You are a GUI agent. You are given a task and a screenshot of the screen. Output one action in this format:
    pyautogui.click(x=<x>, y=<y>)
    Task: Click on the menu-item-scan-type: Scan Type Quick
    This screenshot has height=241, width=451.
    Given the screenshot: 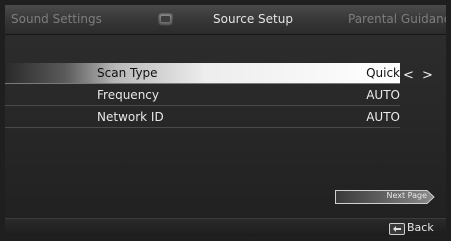 What is the action you would take?
    pyautogui.click(x=202, y=73)
    